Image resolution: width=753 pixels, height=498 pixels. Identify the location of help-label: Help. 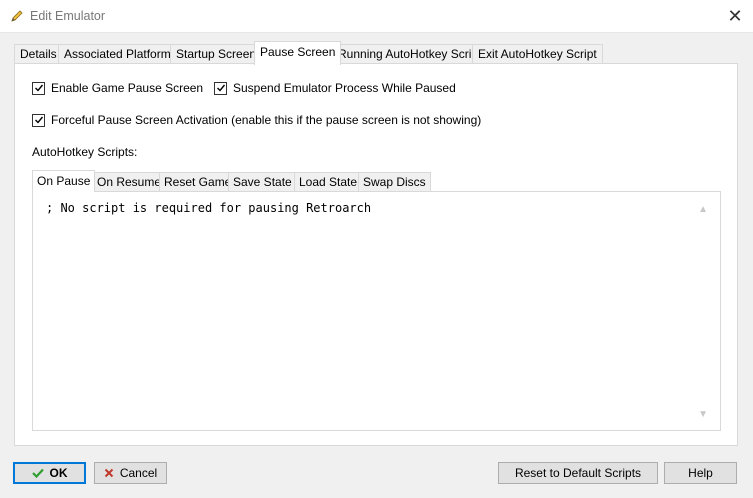
(700, 473).